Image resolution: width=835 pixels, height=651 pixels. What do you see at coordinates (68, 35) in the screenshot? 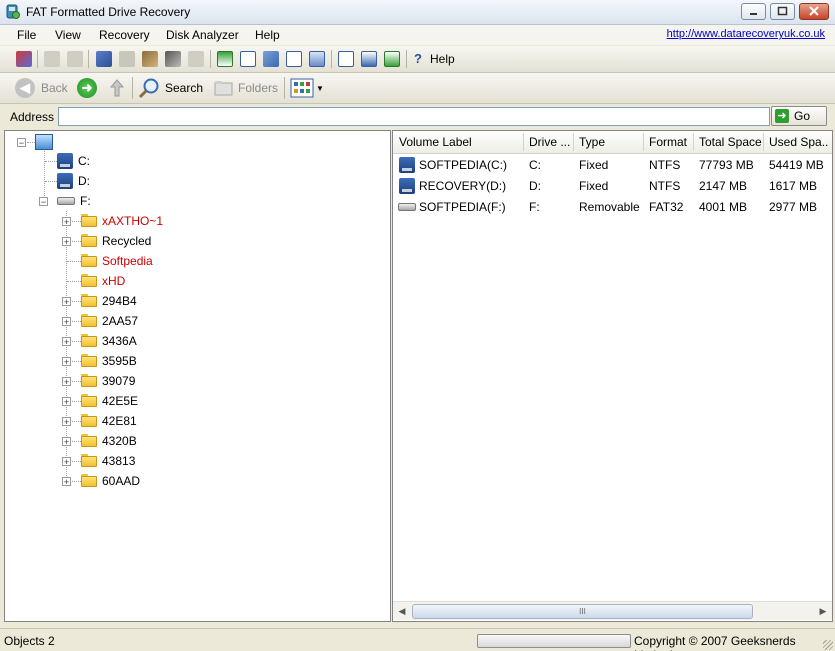
I see `menu-view: View` at bounding box center [68, 35].